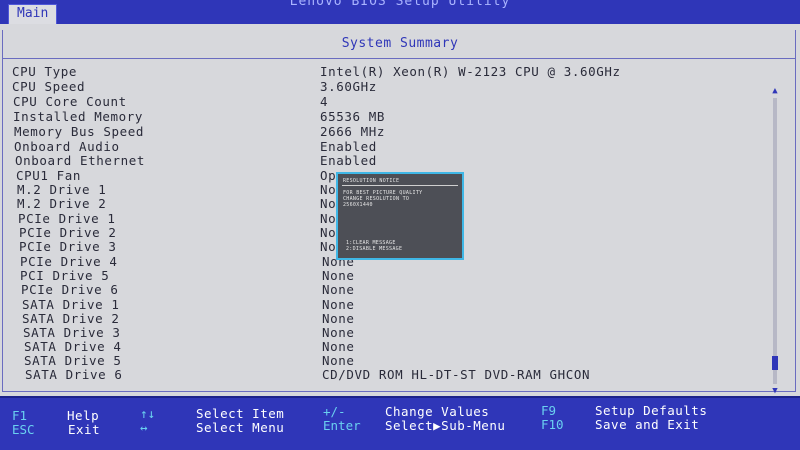 This screenshot has width=800, height=450. Describe the element at coordinates (80, 160) in the screenshot. I see `row-label: Onboard Ethernet` at that location.